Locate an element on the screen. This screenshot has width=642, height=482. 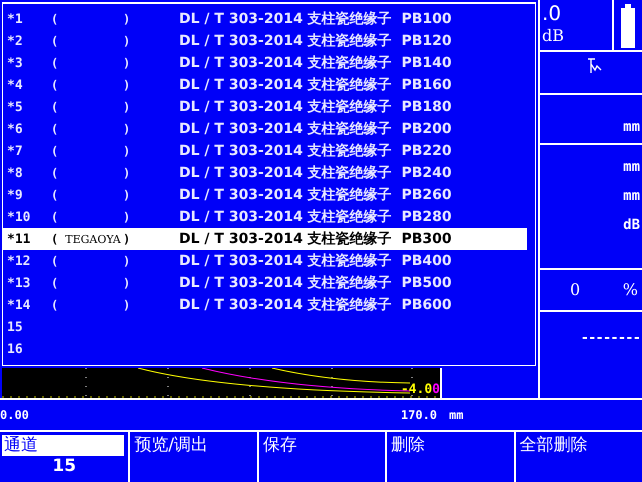
softkey-label: 通道 is located at coordinates (63, 445).